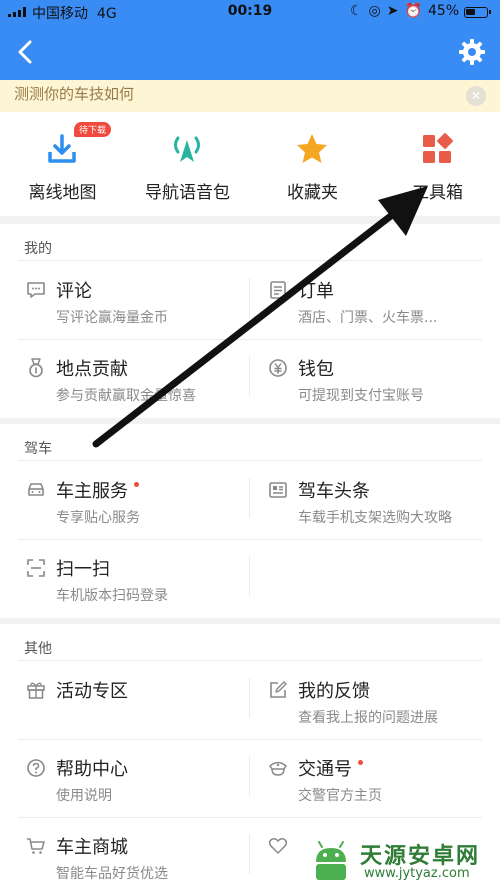 This screenshot has width=500, height=888. Describe the element at coordinates (376, 501) in the screenshot. I see `menu-item-driving-news: 驾车头条 车载手机支架选购大攻略` at that location.